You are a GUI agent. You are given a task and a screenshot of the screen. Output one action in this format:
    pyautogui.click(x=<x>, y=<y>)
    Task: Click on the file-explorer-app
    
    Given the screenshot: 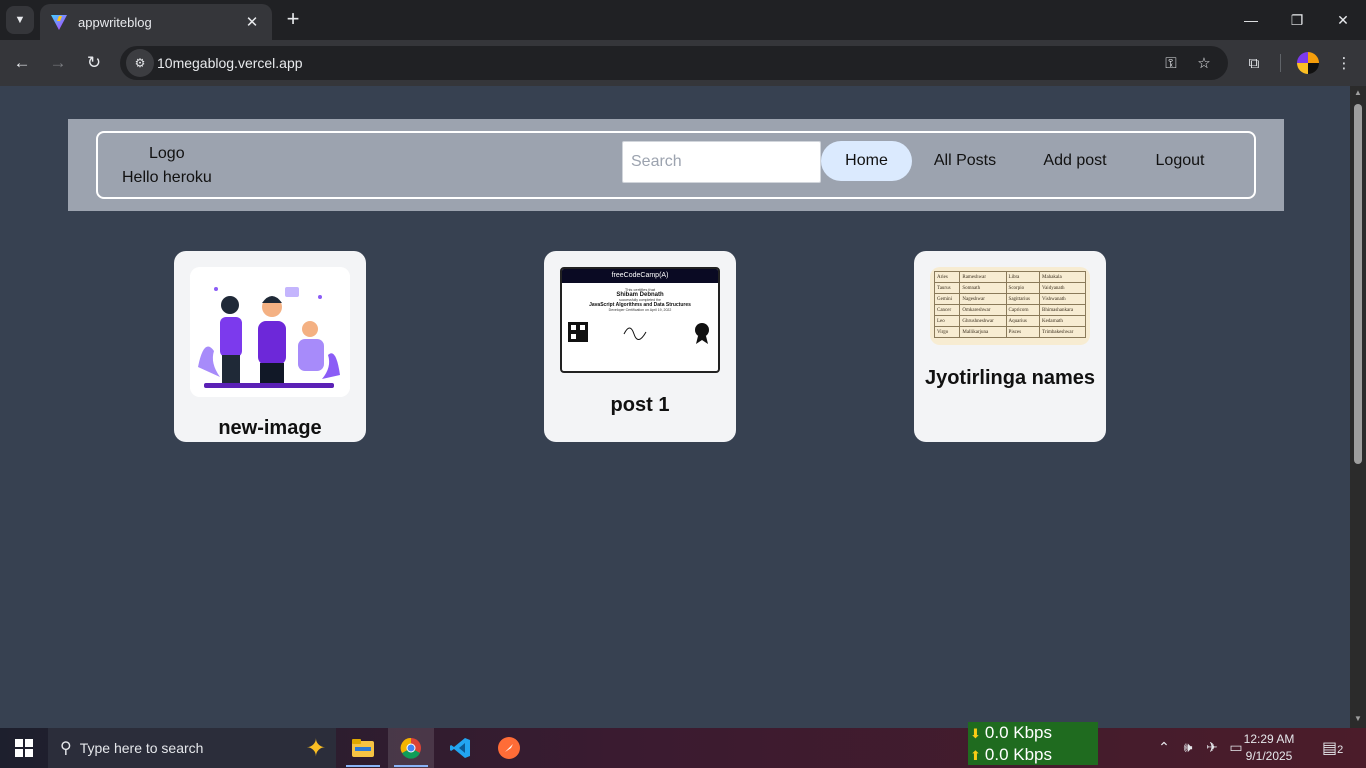 What is the action you would take?
    pyautogui.click(x=363, y=748)
    